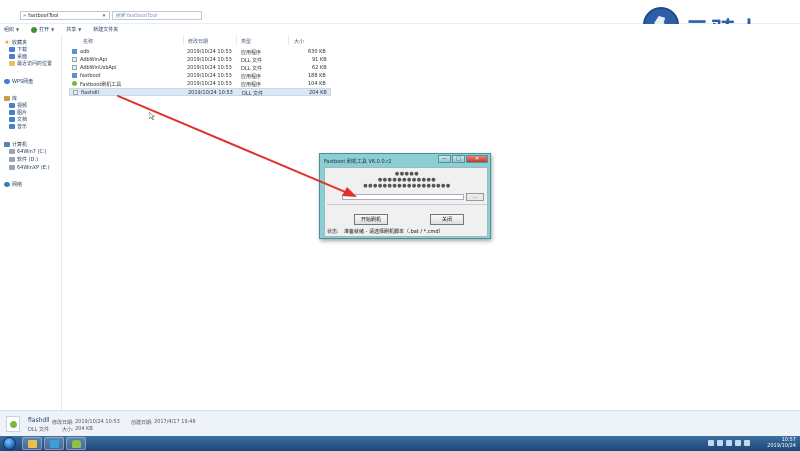 The image size is (800, 451). What do you see at coordinates (157, 15) in the screenshot?
I see `search-input: 搜索 fastbootTool` at bounding box center [157, 15].